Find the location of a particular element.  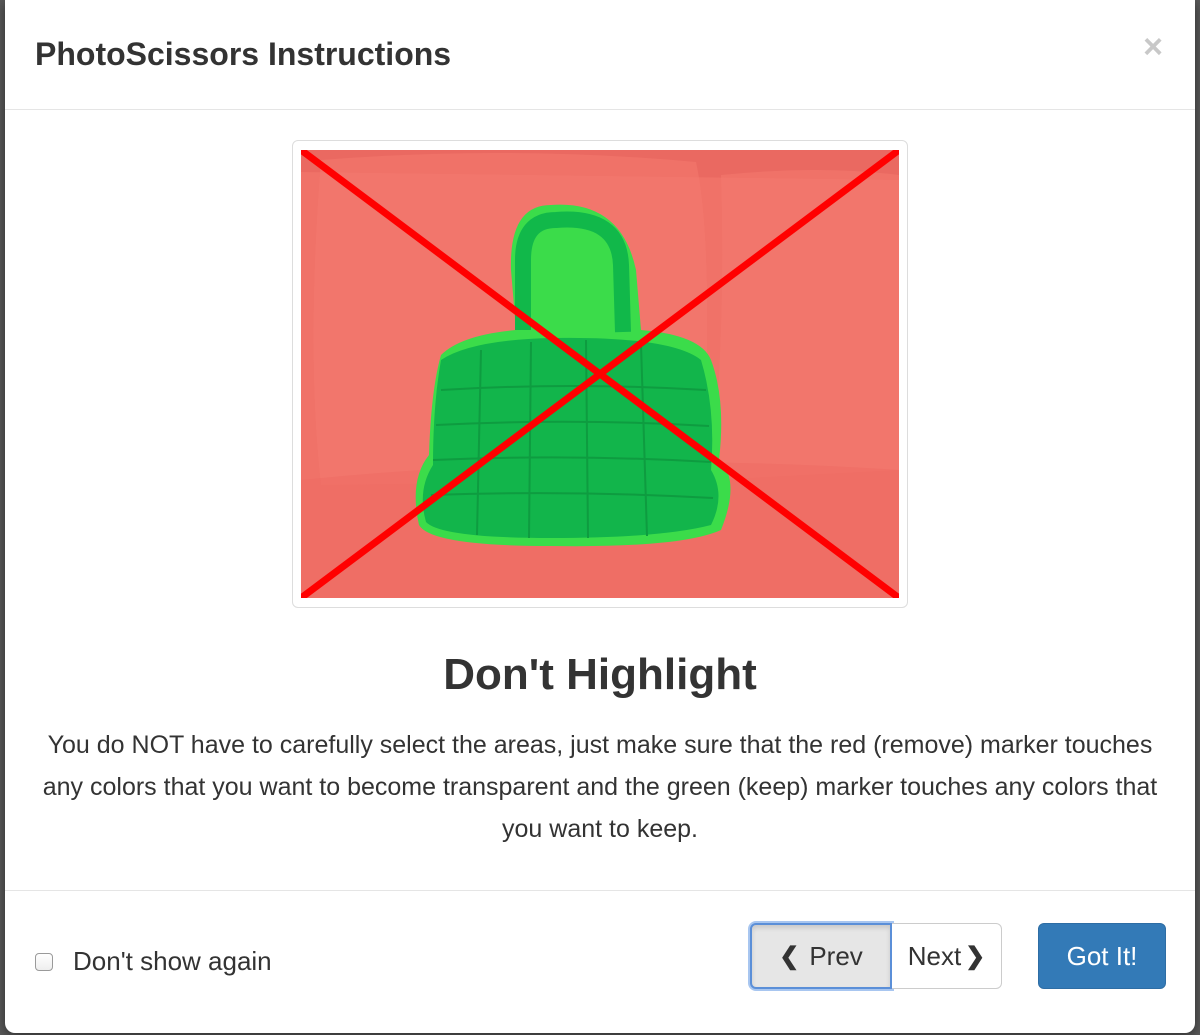

pagination-buttons: ❮ Prev Next ❯ is located at coordinates (876, 956).